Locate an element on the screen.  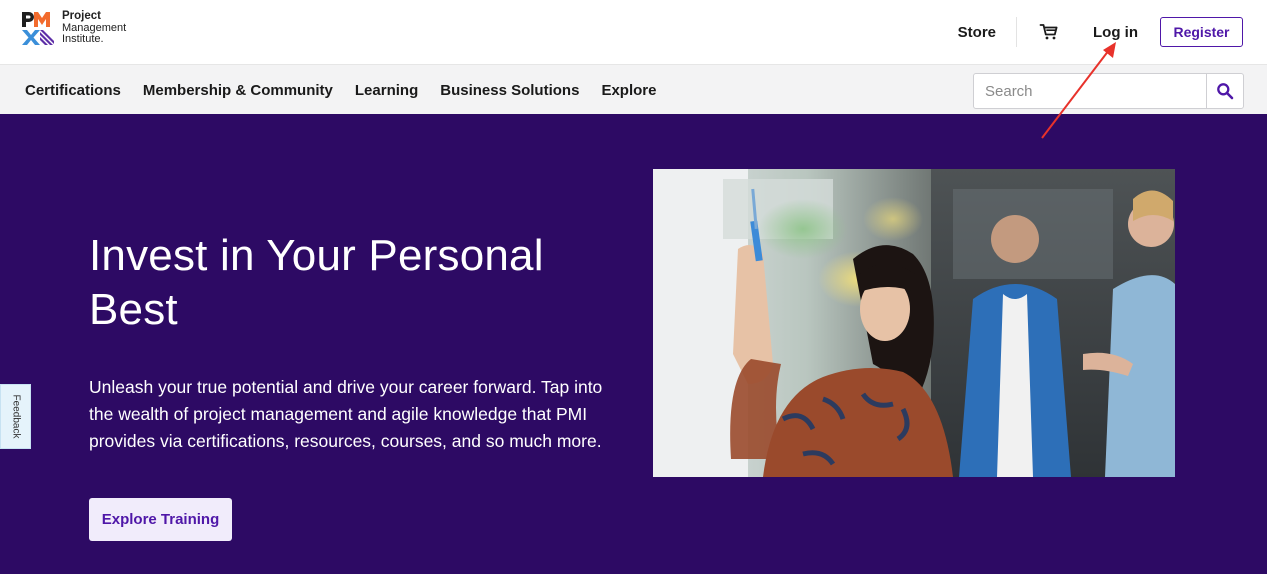
pmi-logo: Project Management Institute. is located at coordinates (90, 31).